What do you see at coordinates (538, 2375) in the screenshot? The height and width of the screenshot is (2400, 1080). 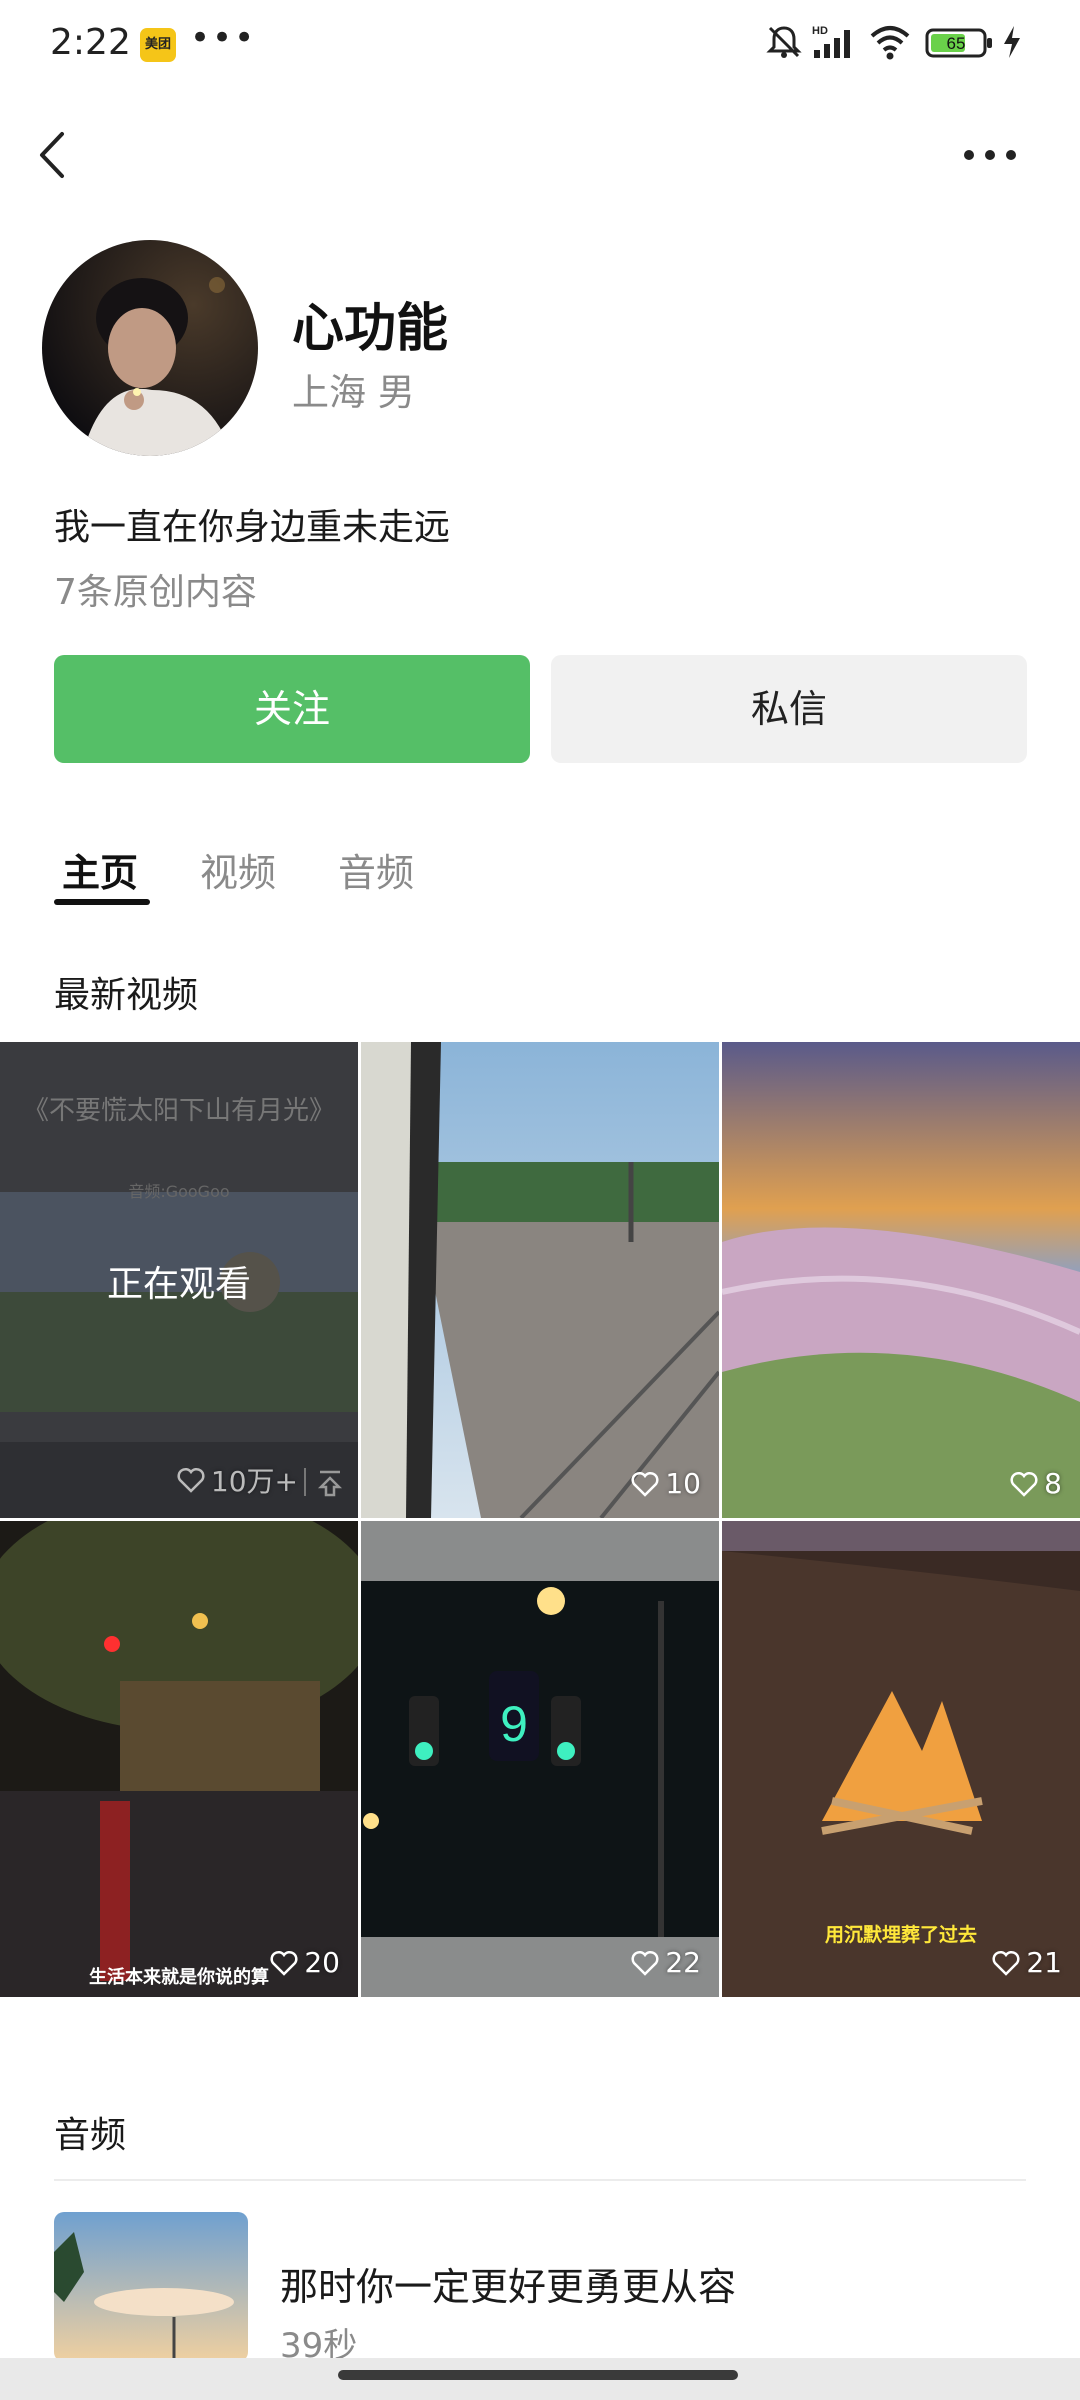 I see `home-indicator` at bounding box center [538, 2375].